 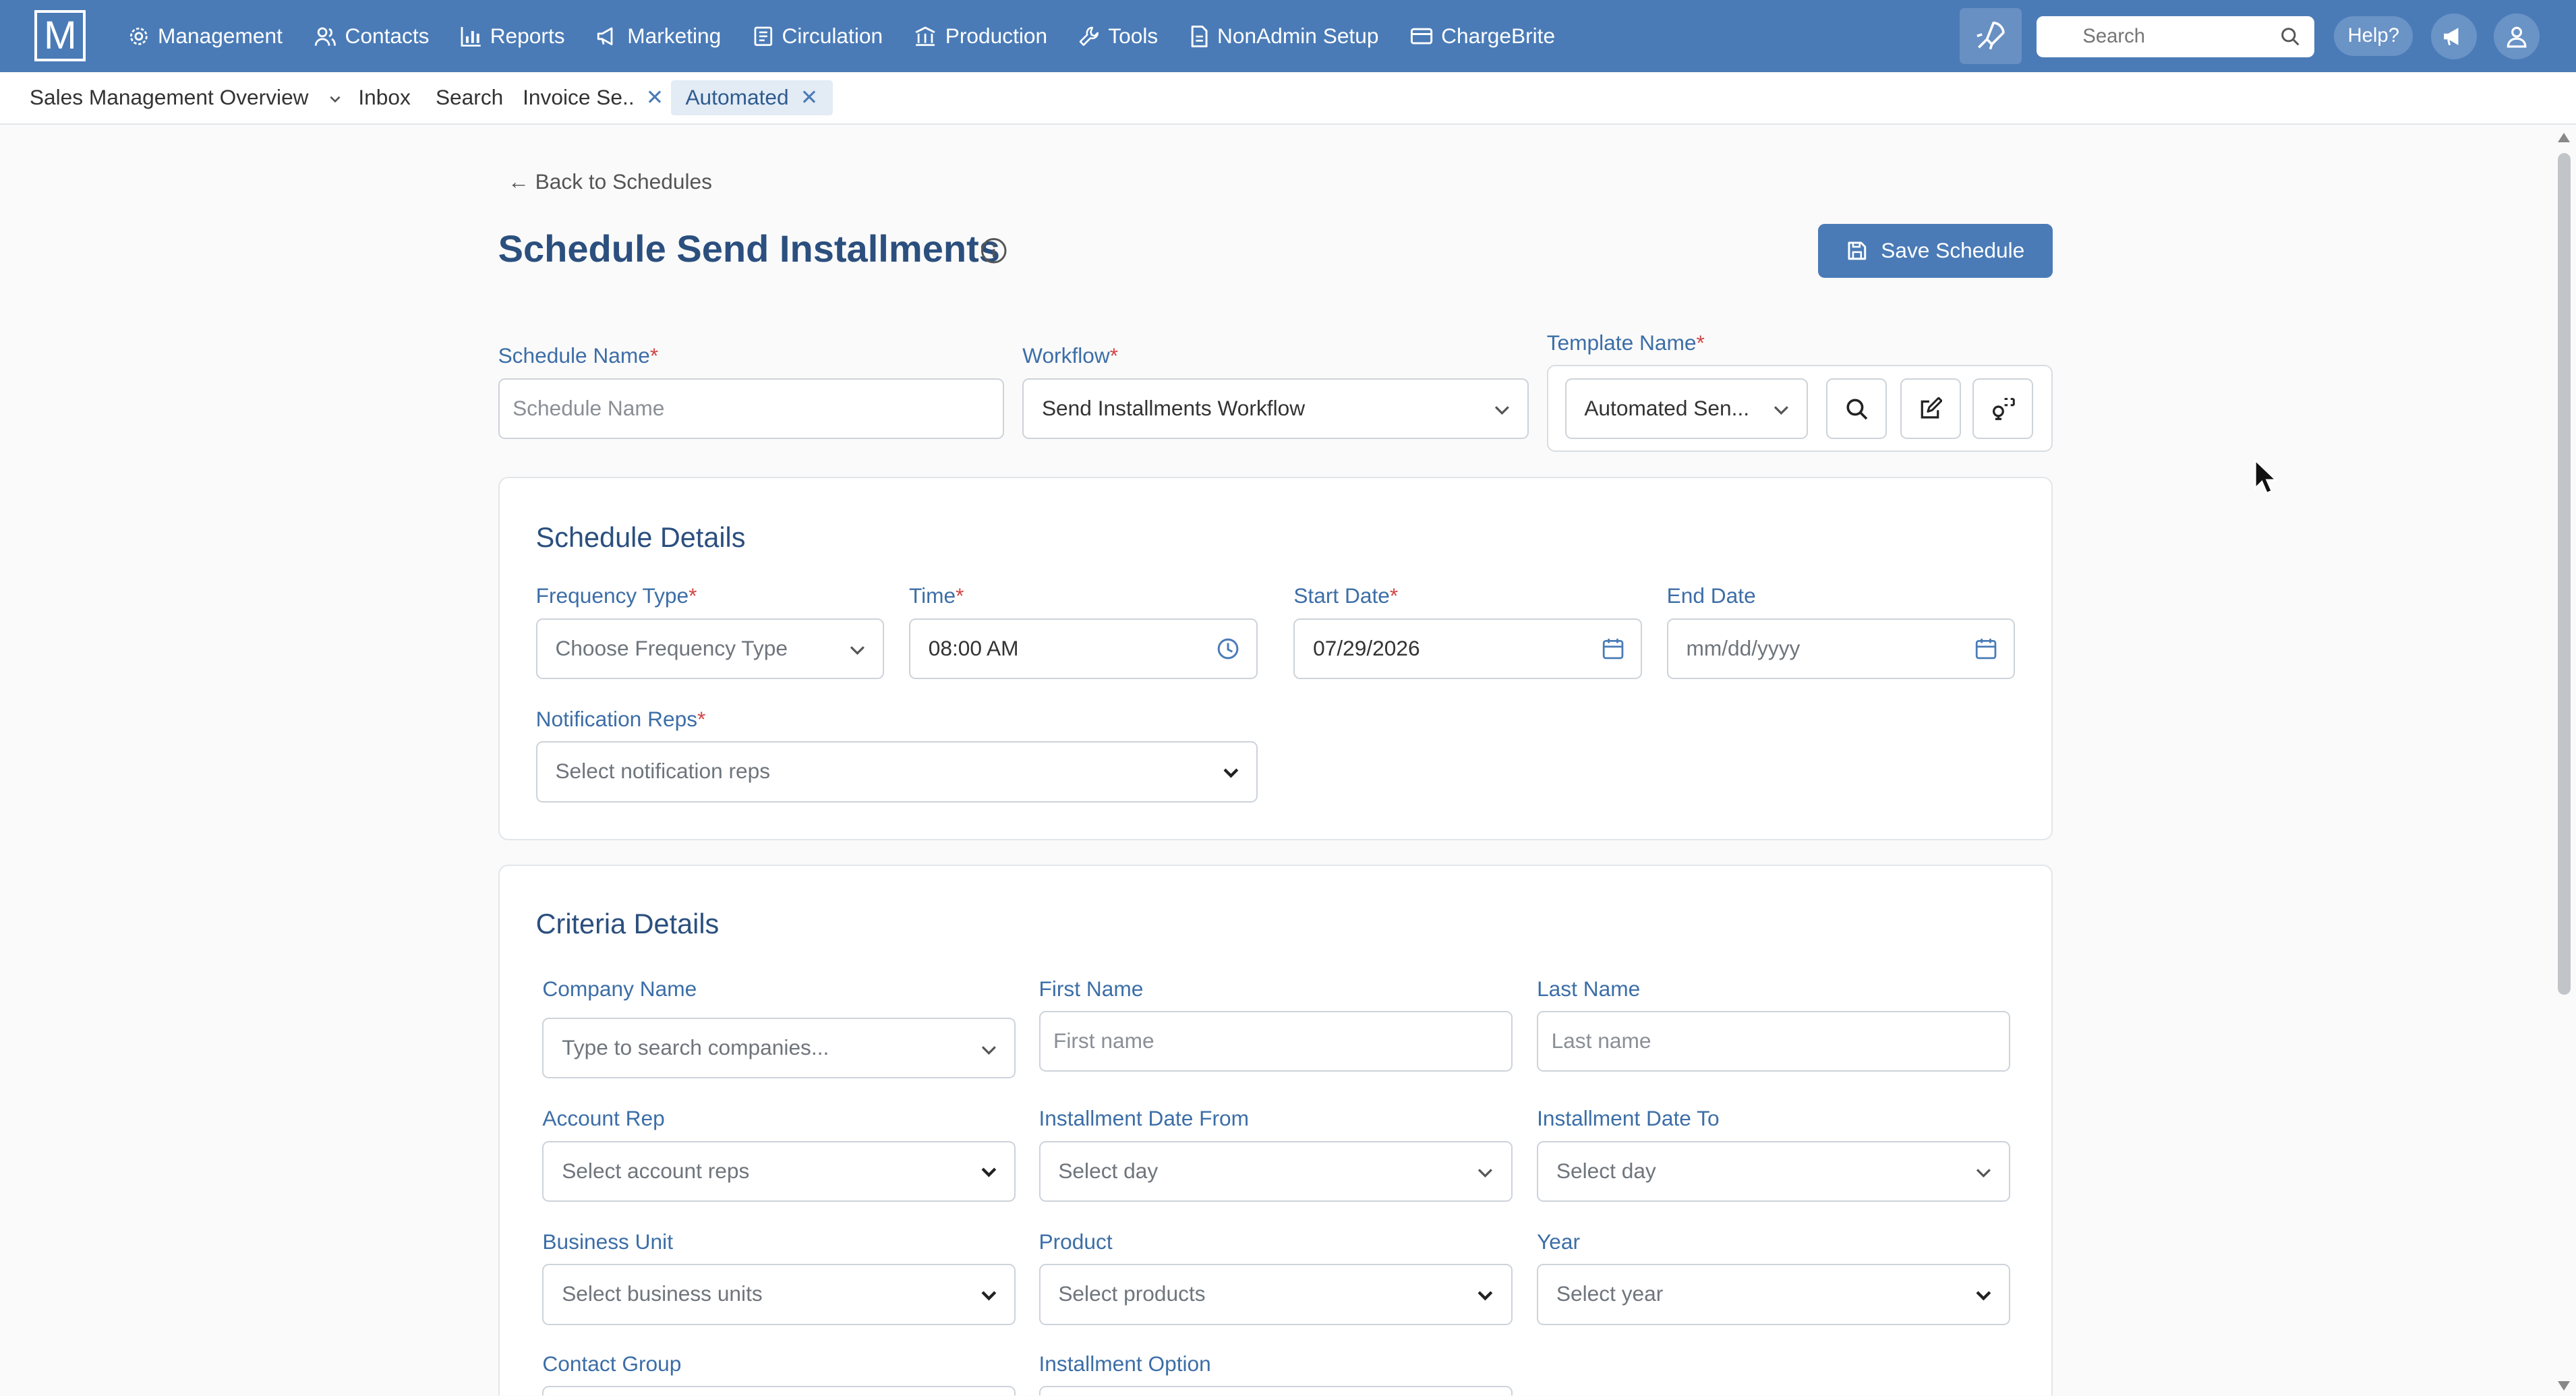 I want to click on nav-marketing-label: Marketing, so click(x=675, y=36).